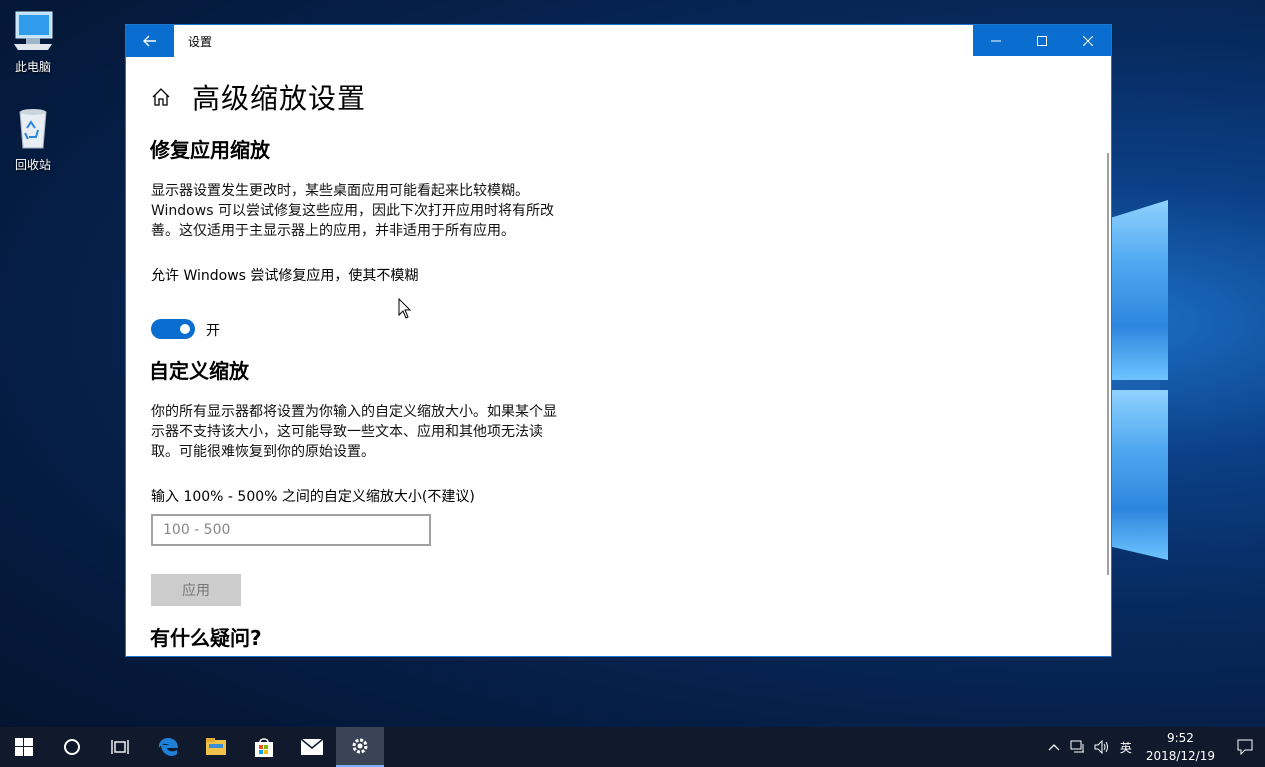 This screenshot has height=767, width=1265. Describe the element at coordinates (279, 98) in the screenshot. I see `page-title: 高级缩放设置` at that location.